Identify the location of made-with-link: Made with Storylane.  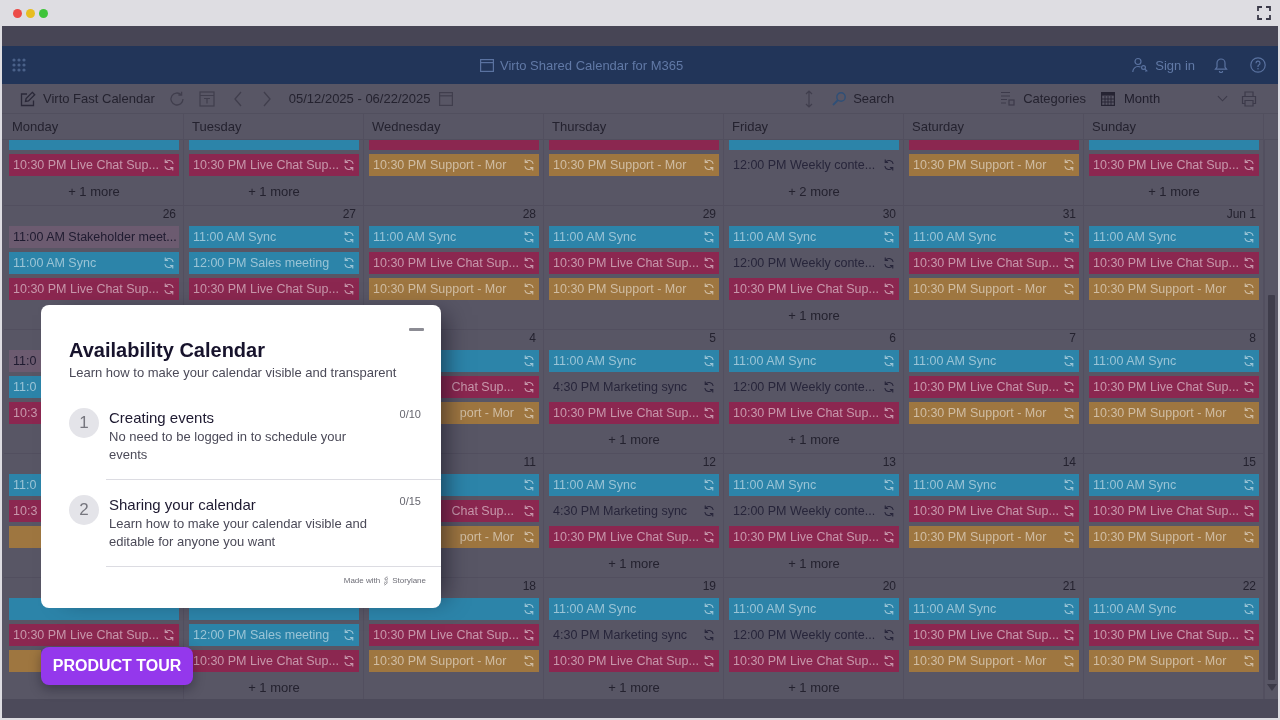
(384, 581).